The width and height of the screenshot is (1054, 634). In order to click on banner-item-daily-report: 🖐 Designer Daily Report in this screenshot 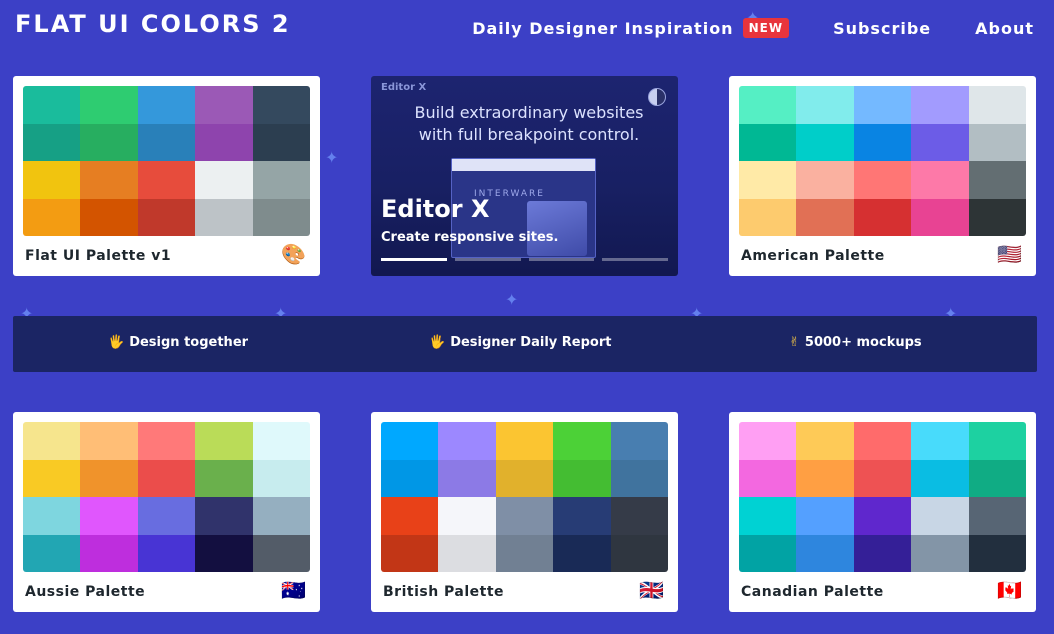, I will do `click(520, 342)`.